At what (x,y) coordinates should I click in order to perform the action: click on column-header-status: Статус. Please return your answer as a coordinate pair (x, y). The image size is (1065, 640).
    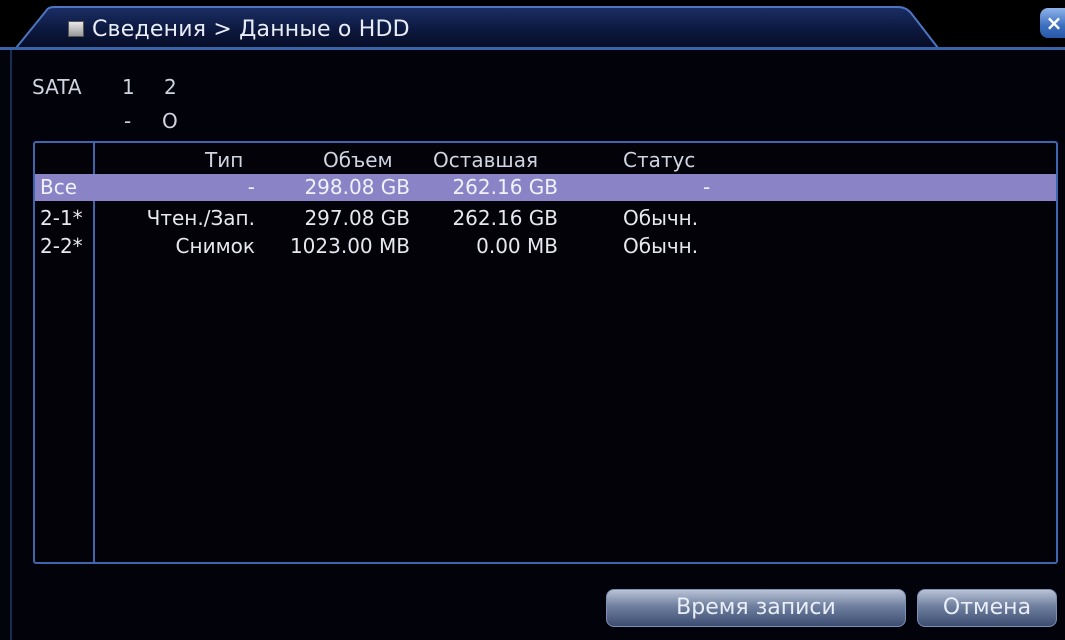
    Looking at the image, I should click on (659, 160).